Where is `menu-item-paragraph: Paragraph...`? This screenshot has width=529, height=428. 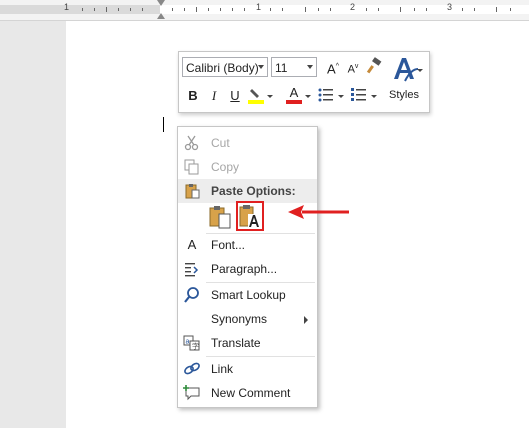 menu-item-paragraph: Paragraph... is located at coordinates (247, 269).